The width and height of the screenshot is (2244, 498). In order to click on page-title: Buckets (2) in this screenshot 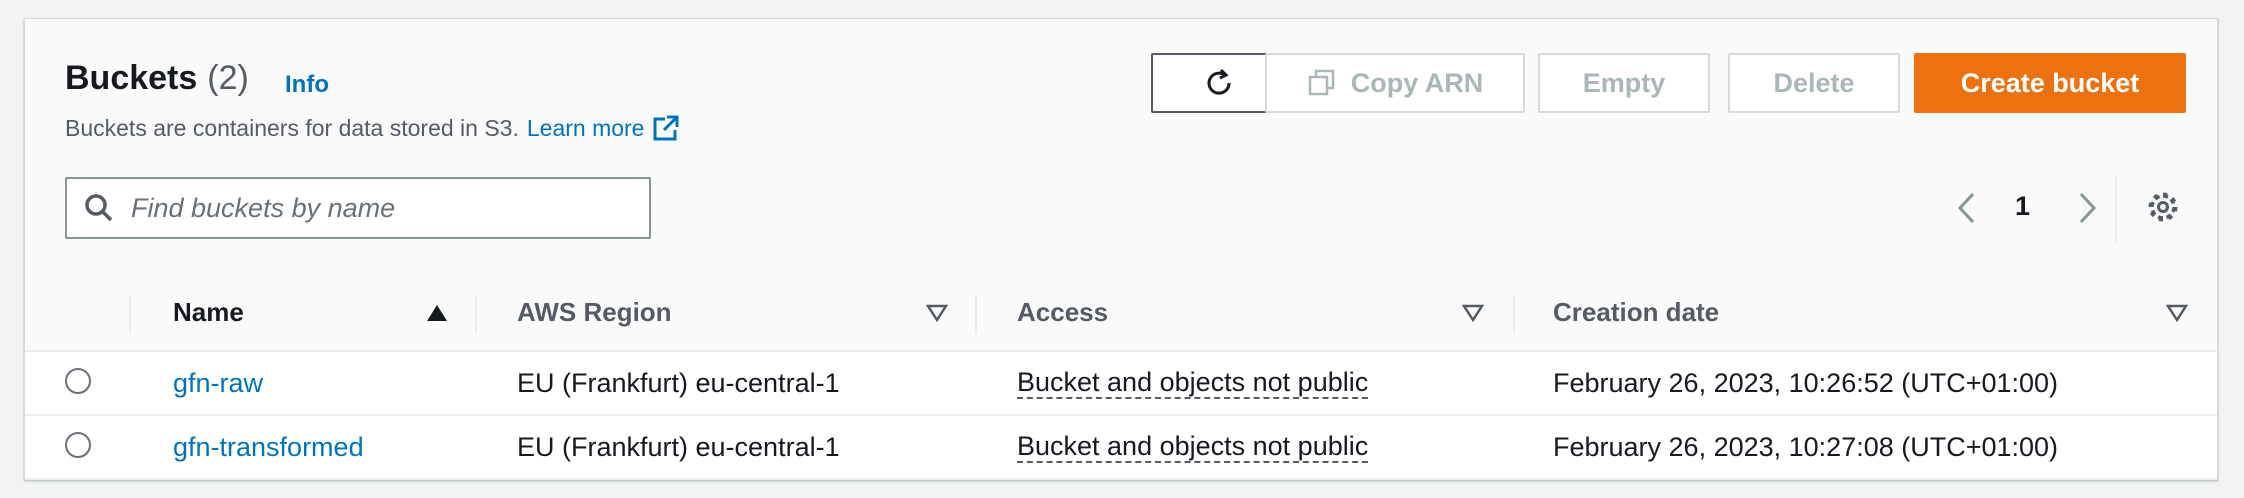, I will do `click(157, 78)`.